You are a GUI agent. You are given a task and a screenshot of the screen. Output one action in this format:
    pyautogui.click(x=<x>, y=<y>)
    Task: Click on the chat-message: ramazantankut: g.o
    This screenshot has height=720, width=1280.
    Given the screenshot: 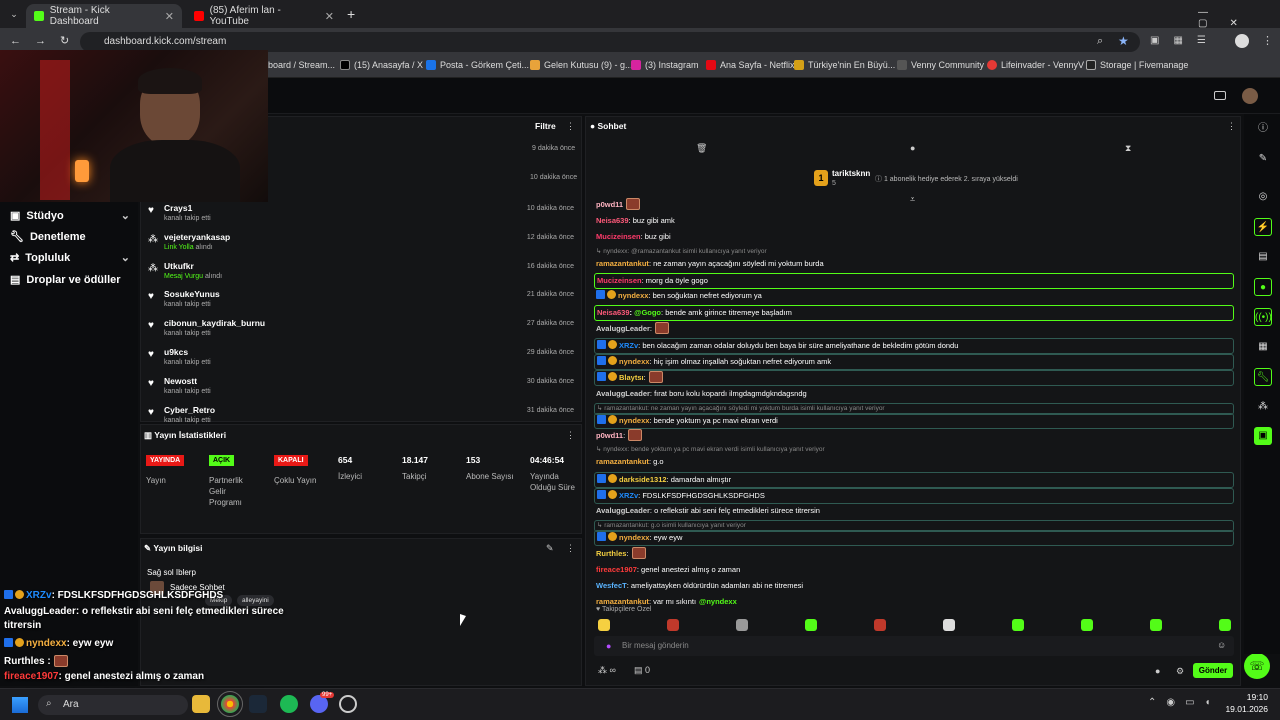 What is the action you would take?
    pyautogui.click(x=914, y=462)
    